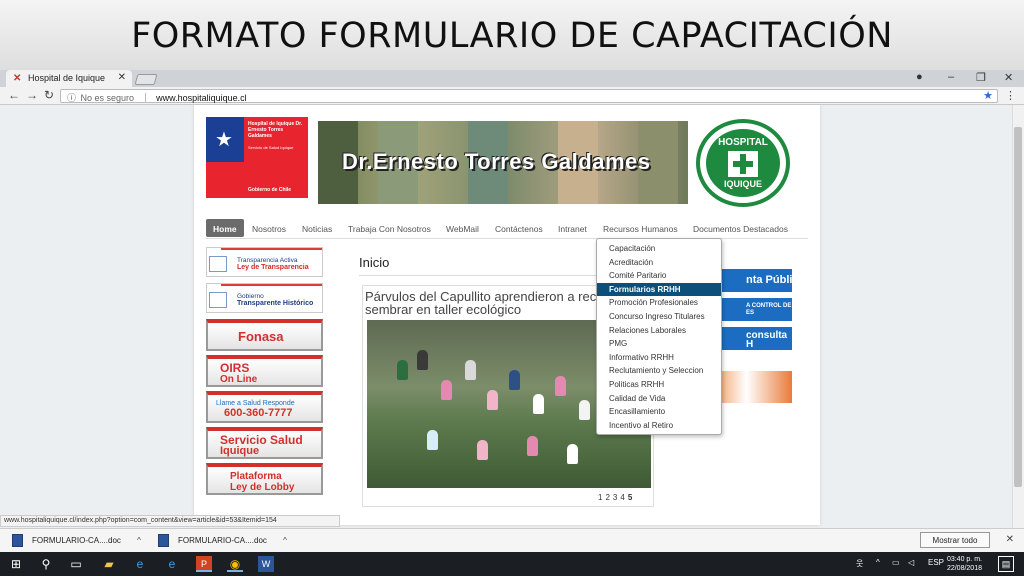  What do you see at coordinates (140, 564) in the screenshot?
I see `edge-icon: e` at bounding box center [140, 564].